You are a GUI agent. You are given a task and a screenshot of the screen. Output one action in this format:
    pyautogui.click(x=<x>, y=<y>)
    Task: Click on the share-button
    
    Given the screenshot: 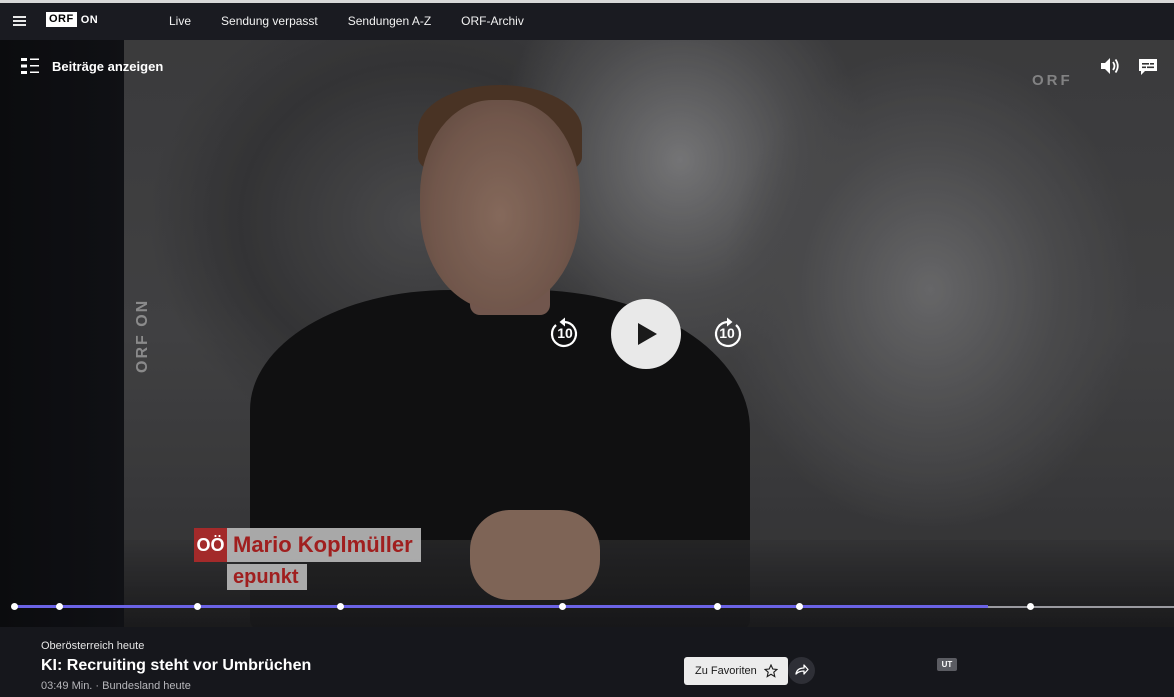 What is the action you would take?
    pyautogui.click(x=801, y=670)
    